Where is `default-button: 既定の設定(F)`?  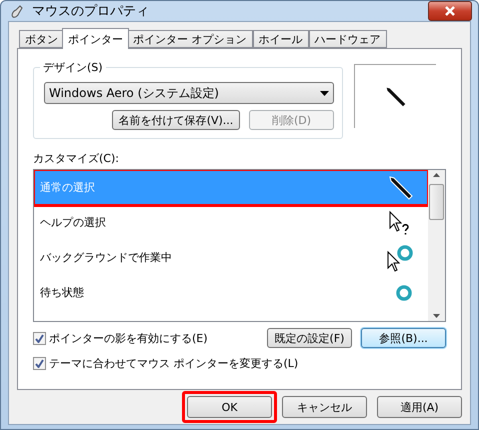 default-button: 既定の設定(F) is located at coordinates (309, 338).